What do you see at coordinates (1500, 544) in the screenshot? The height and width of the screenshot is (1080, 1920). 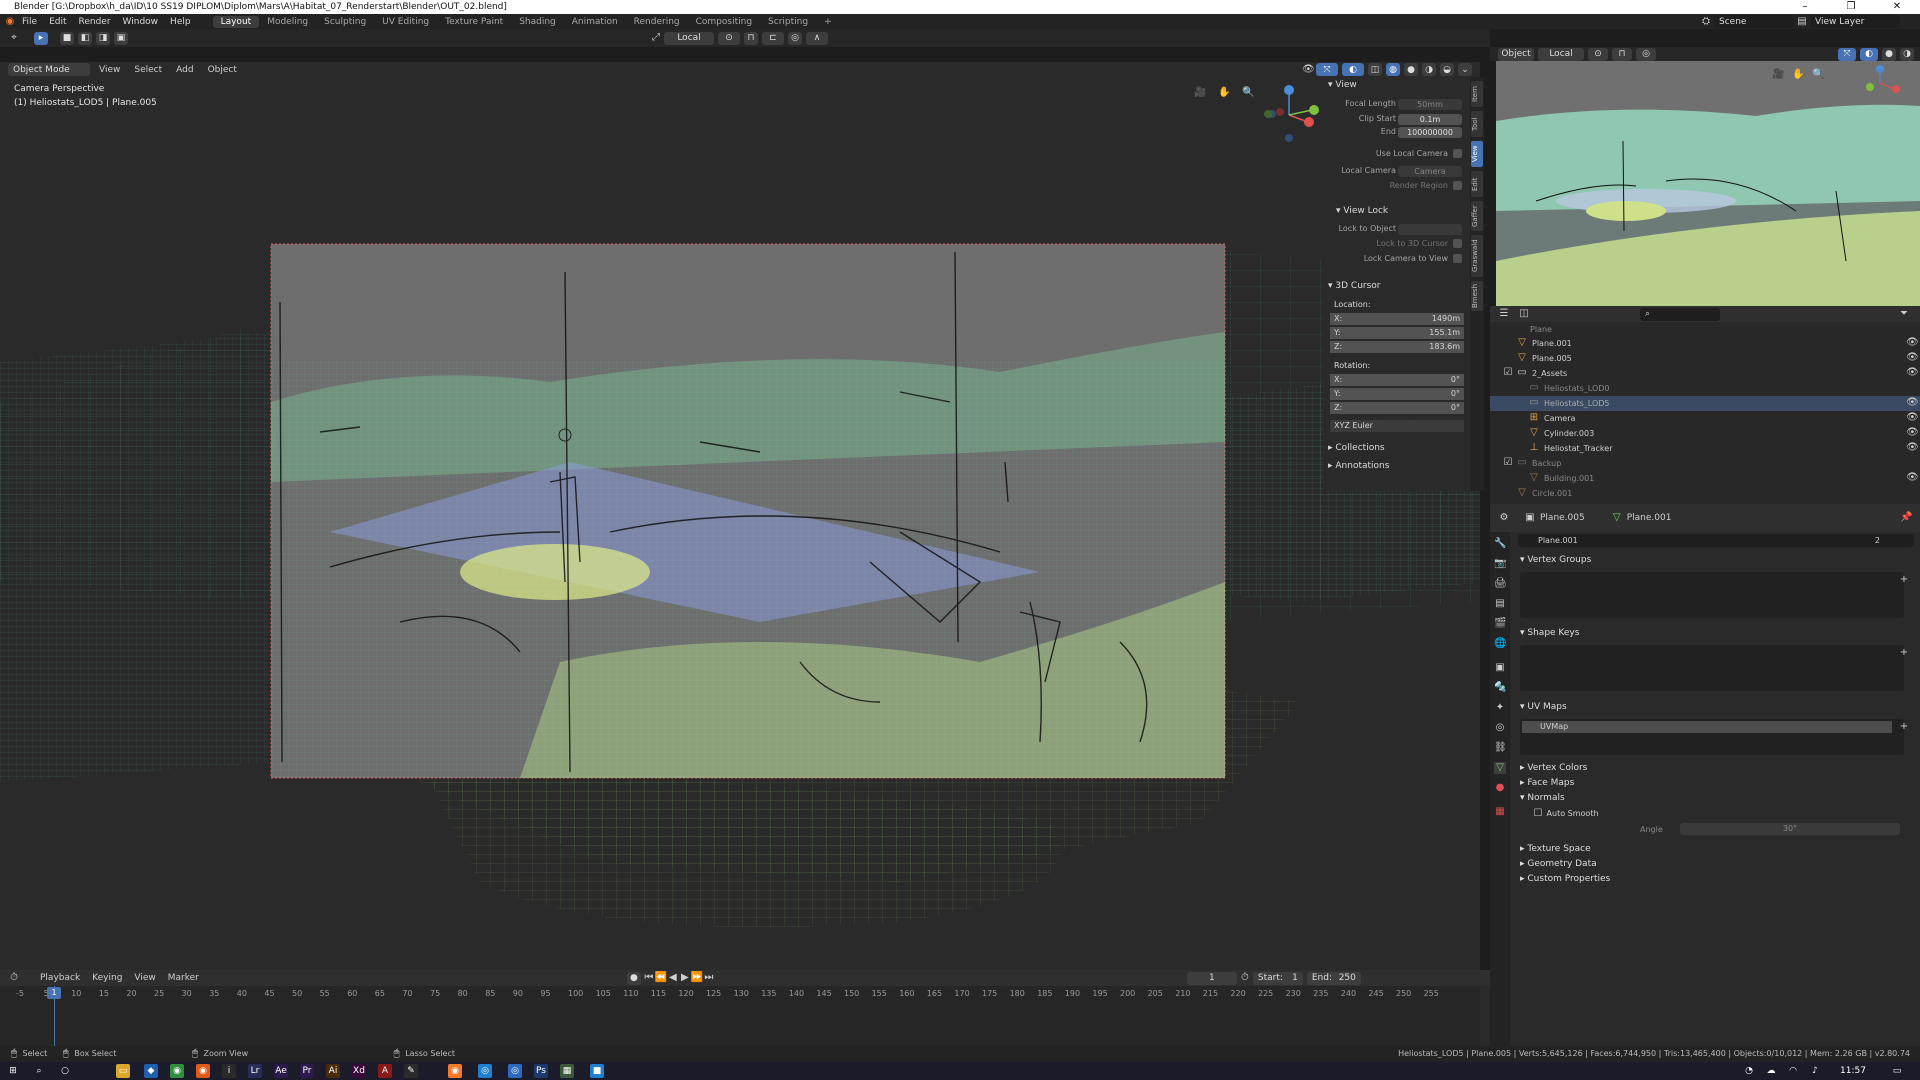 I see `tool-tab-icon: 🔧` at bounding box center [1500, 544].